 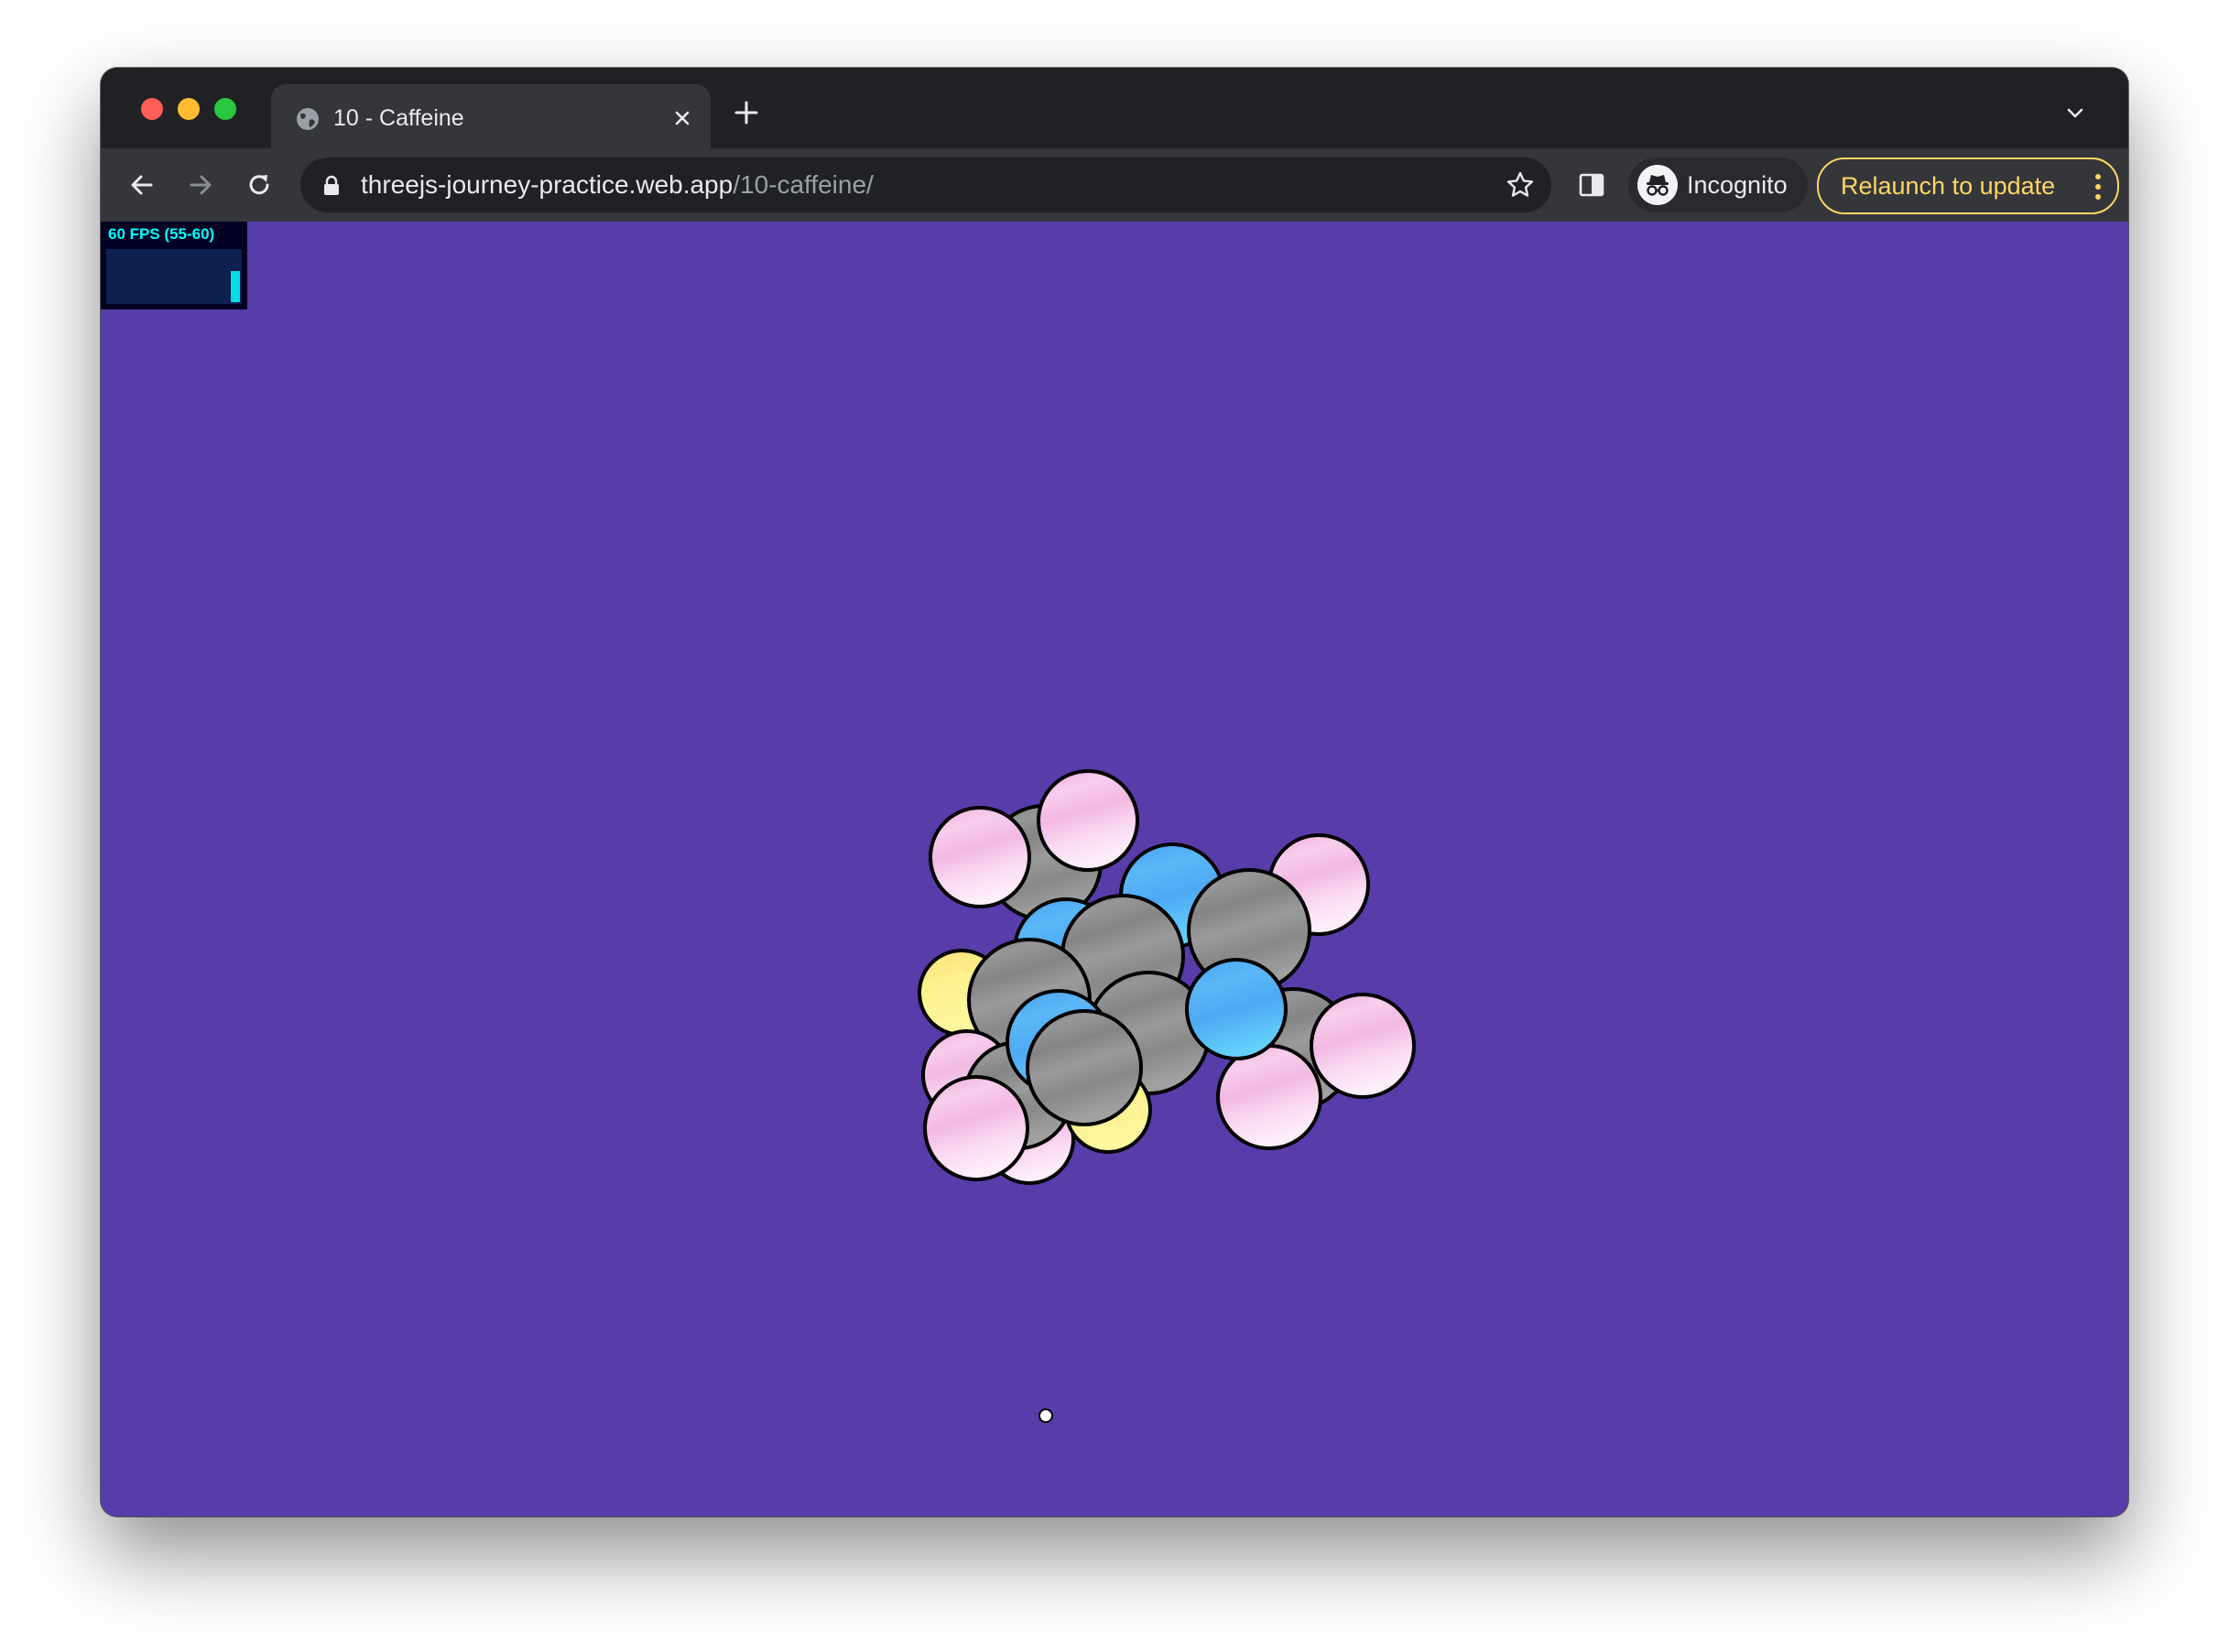 I want to click on incognito-icon, so click(x=1657, y=185).